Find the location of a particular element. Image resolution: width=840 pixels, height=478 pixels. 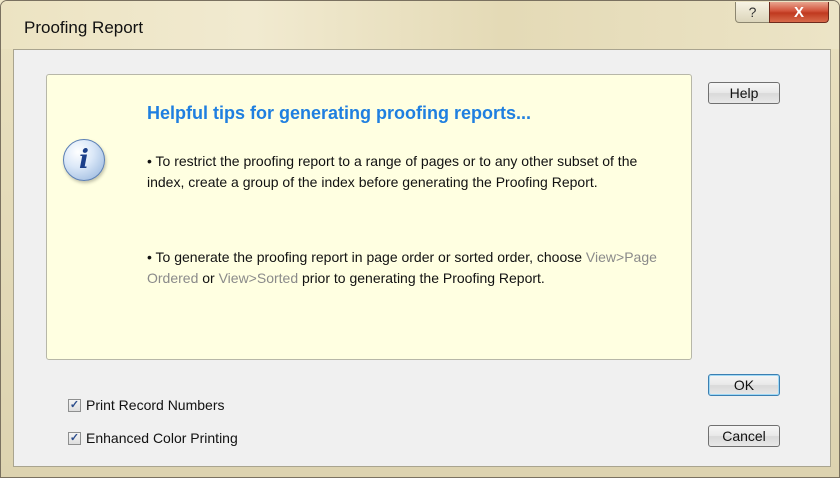

help-button: Help is located at coordinates (744, 93).